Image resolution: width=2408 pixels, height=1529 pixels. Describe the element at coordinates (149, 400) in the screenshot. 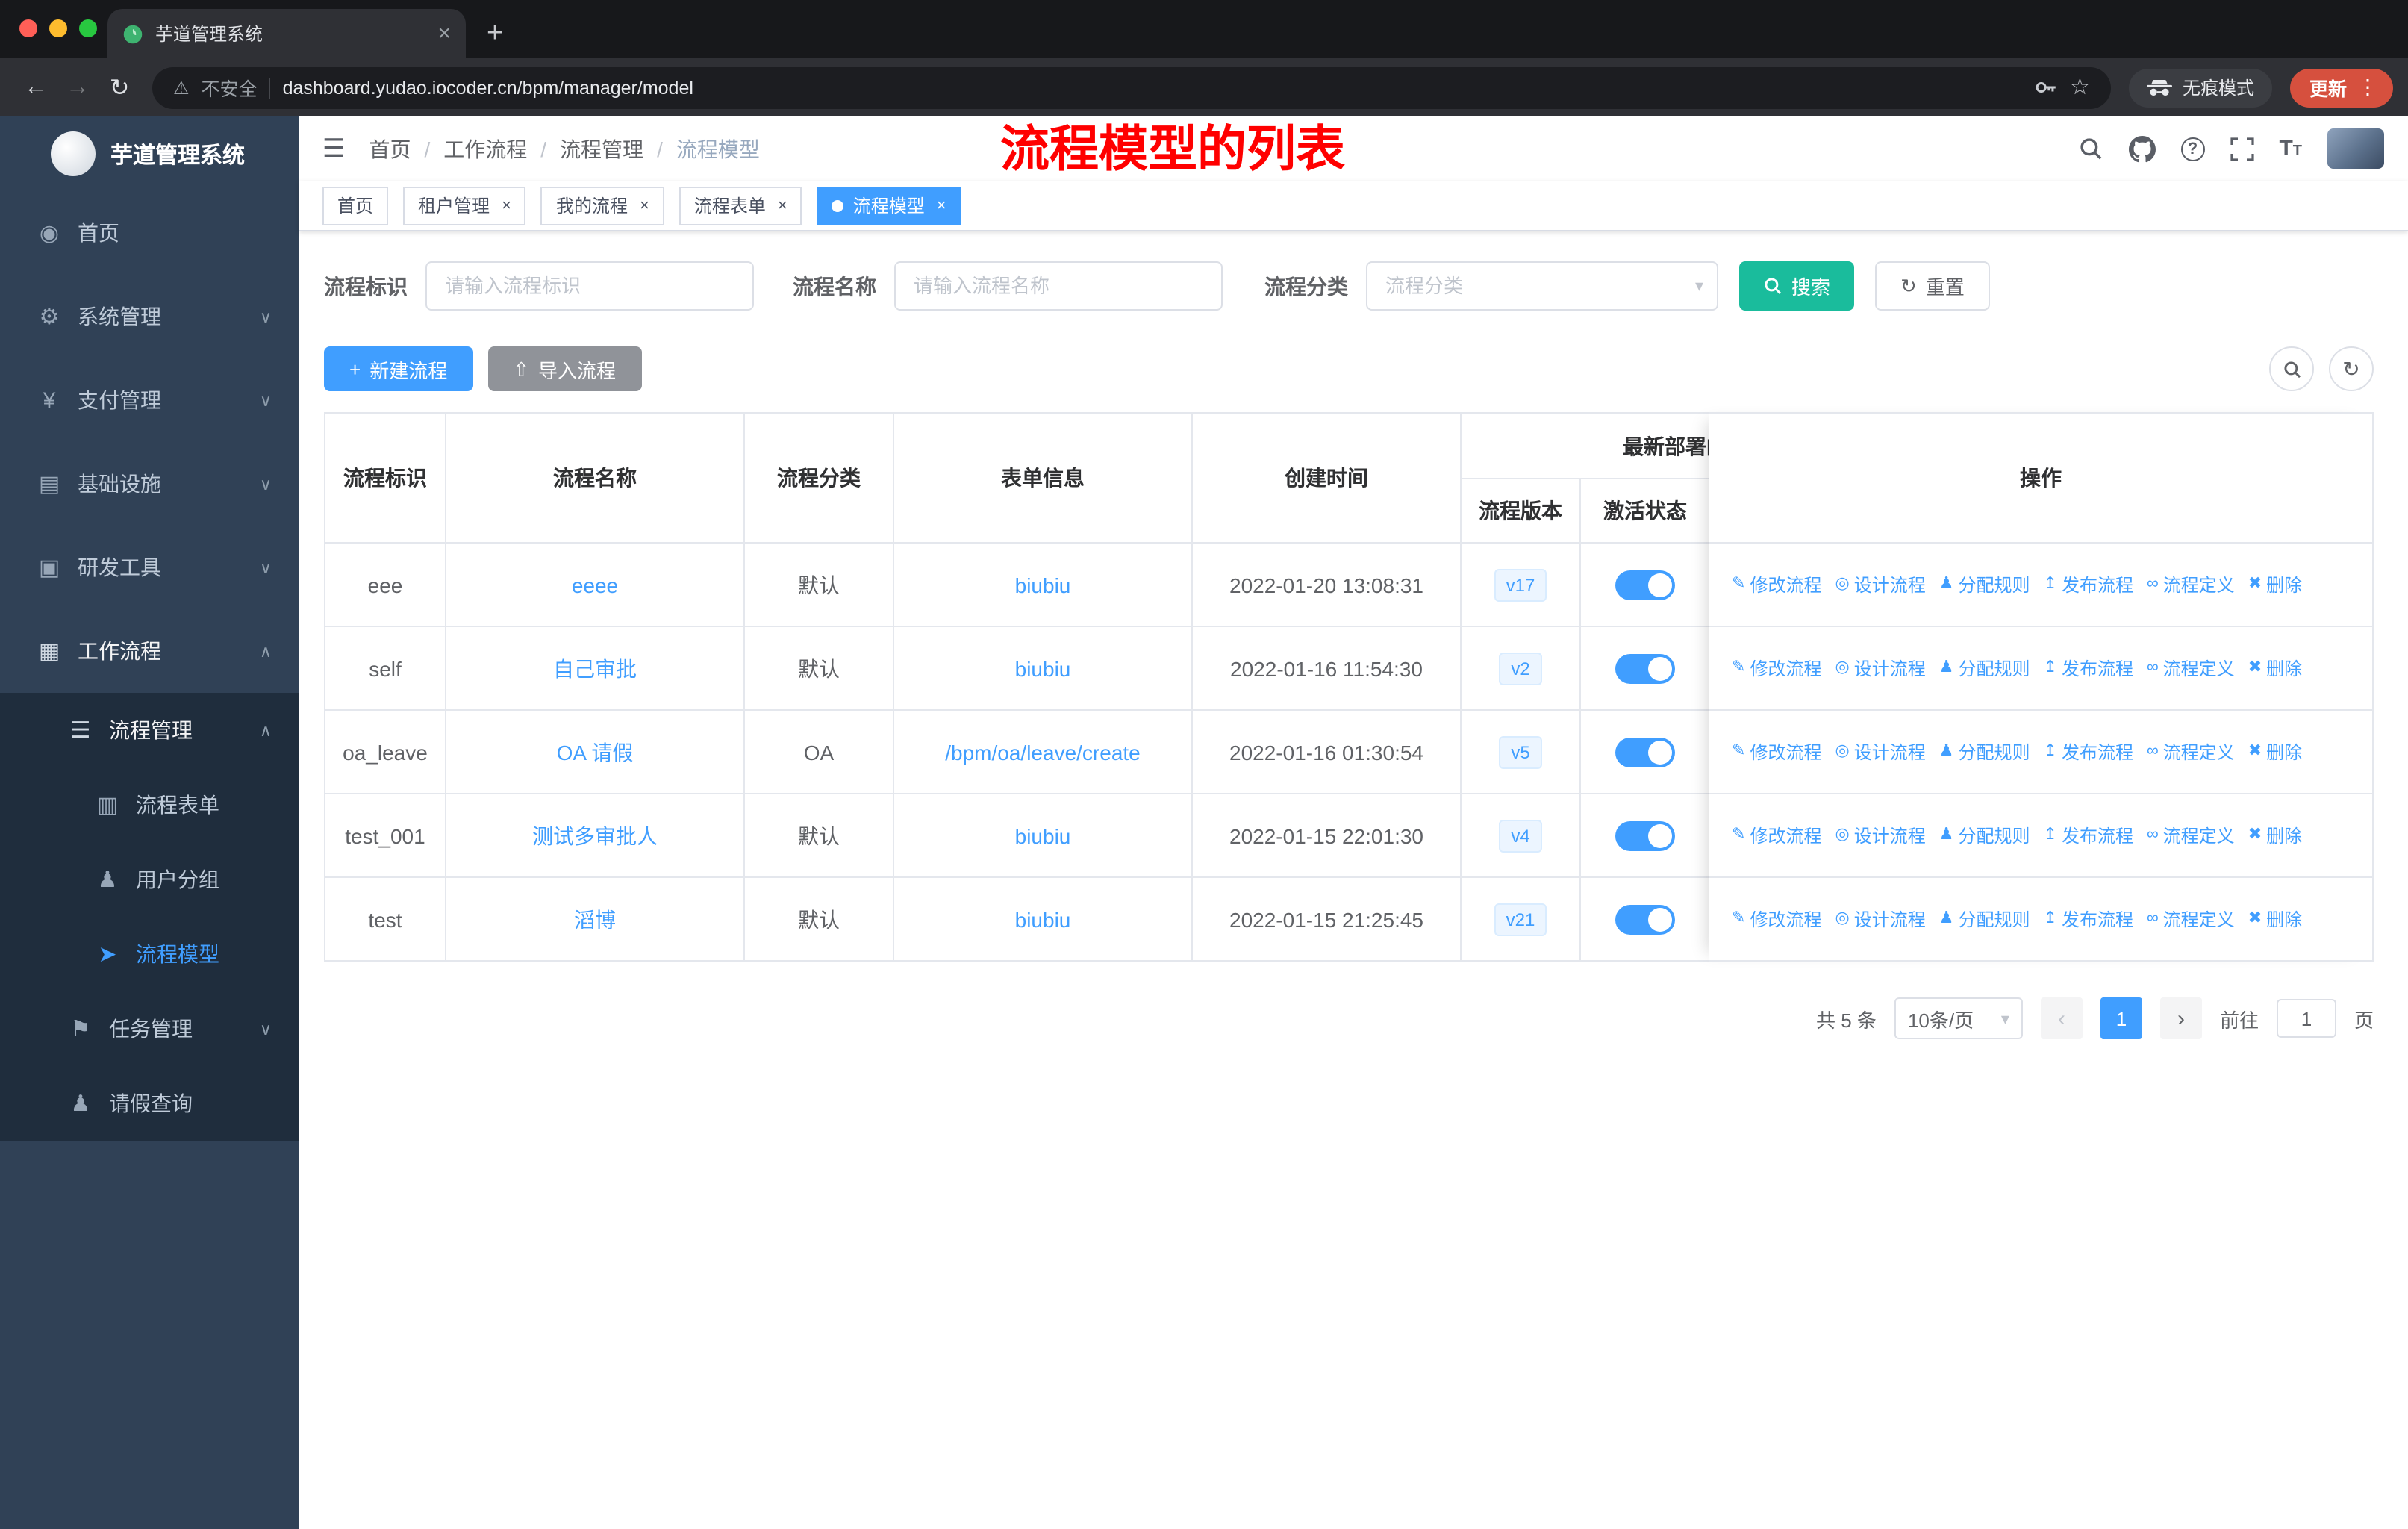

I see `sidebar-item-payment-management: ¥ 支付管理 ∨` at that location.